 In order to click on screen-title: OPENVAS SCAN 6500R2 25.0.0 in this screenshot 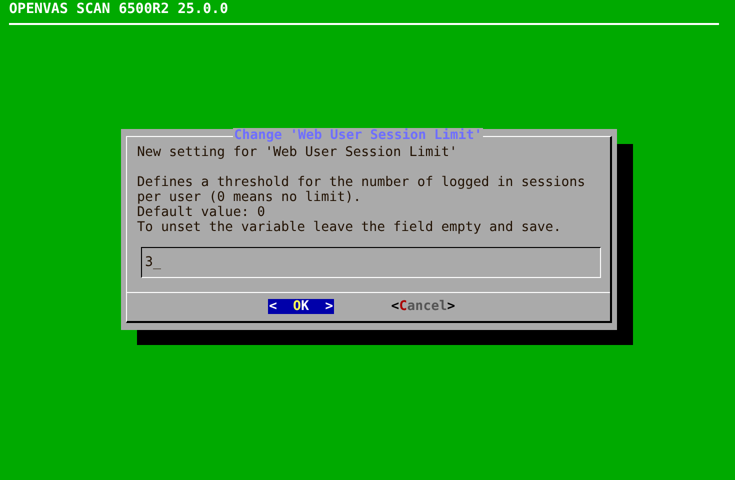, I will do `click(119, 8)`.